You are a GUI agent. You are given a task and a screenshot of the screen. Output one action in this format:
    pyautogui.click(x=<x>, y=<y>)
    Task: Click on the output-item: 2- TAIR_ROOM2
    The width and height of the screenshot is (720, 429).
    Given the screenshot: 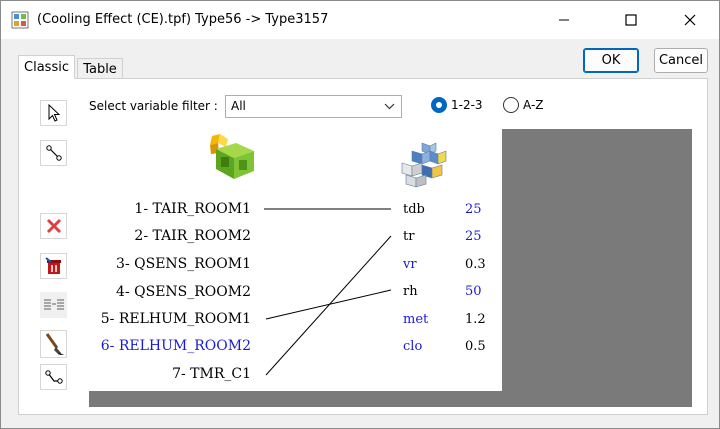 What is the action you would take?
    pyautogui.click(x=171, y=236)
    